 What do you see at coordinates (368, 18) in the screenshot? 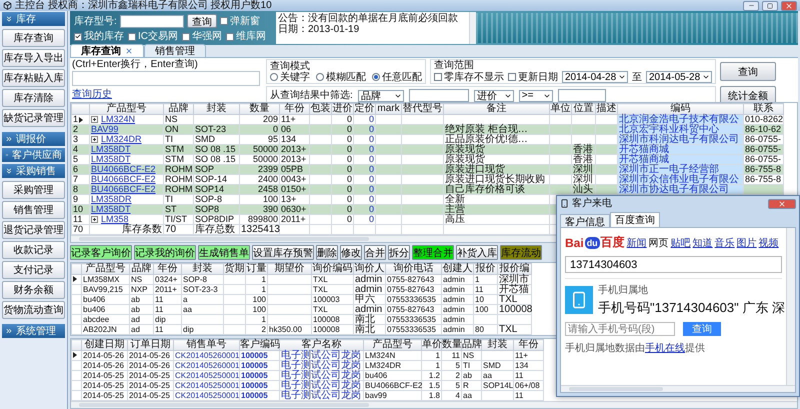
I see `notice-text: 公告：没有回款的单据在月底前必须回款` at bounding box center [368, 18].